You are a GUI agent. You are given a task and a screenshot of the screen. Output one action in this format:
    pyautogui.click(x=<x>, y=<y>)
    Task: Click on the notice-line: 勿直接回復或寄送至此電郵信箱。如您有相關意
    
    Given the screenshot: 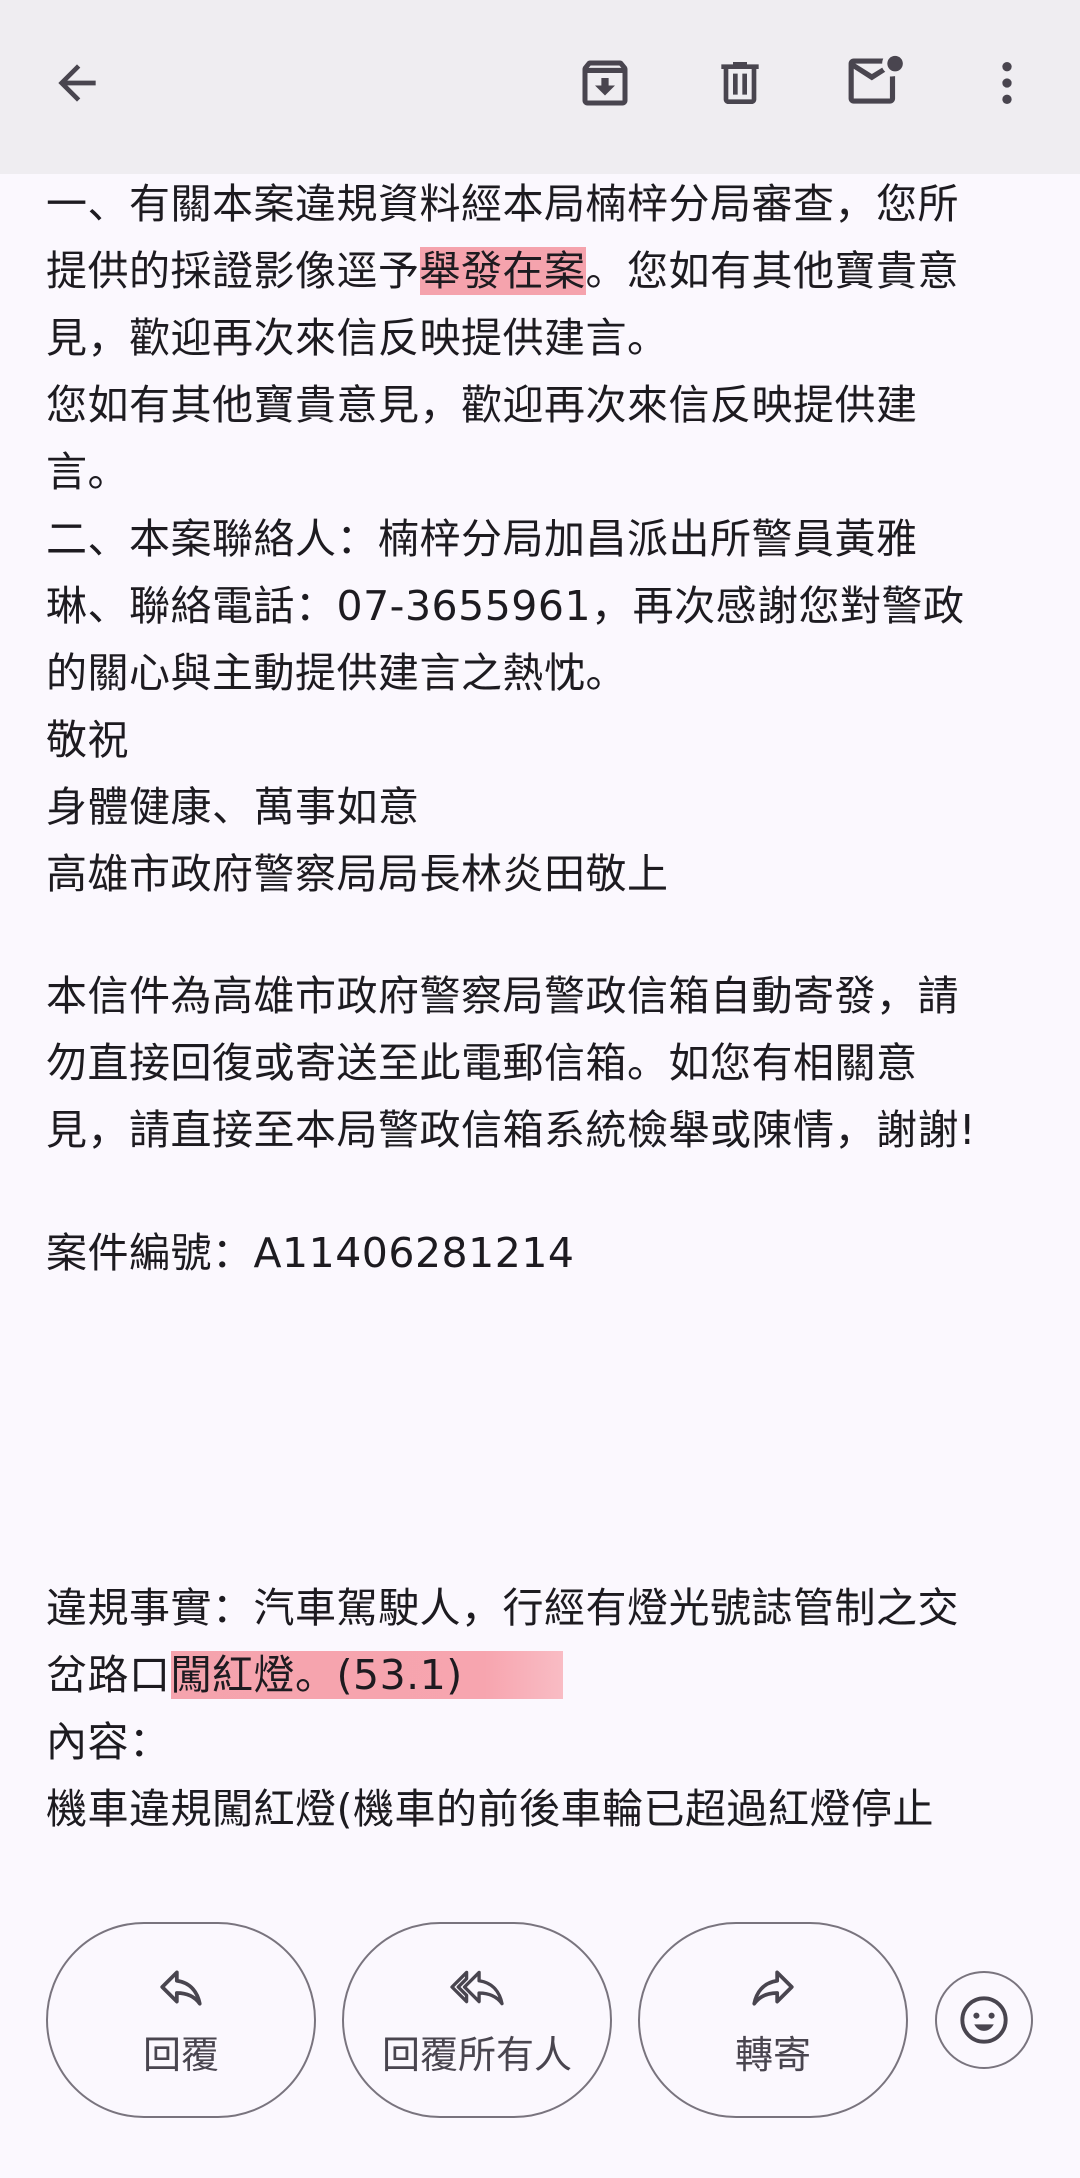 What is the action you would take?
    pyautogui.click(x=482, y=1063)
    